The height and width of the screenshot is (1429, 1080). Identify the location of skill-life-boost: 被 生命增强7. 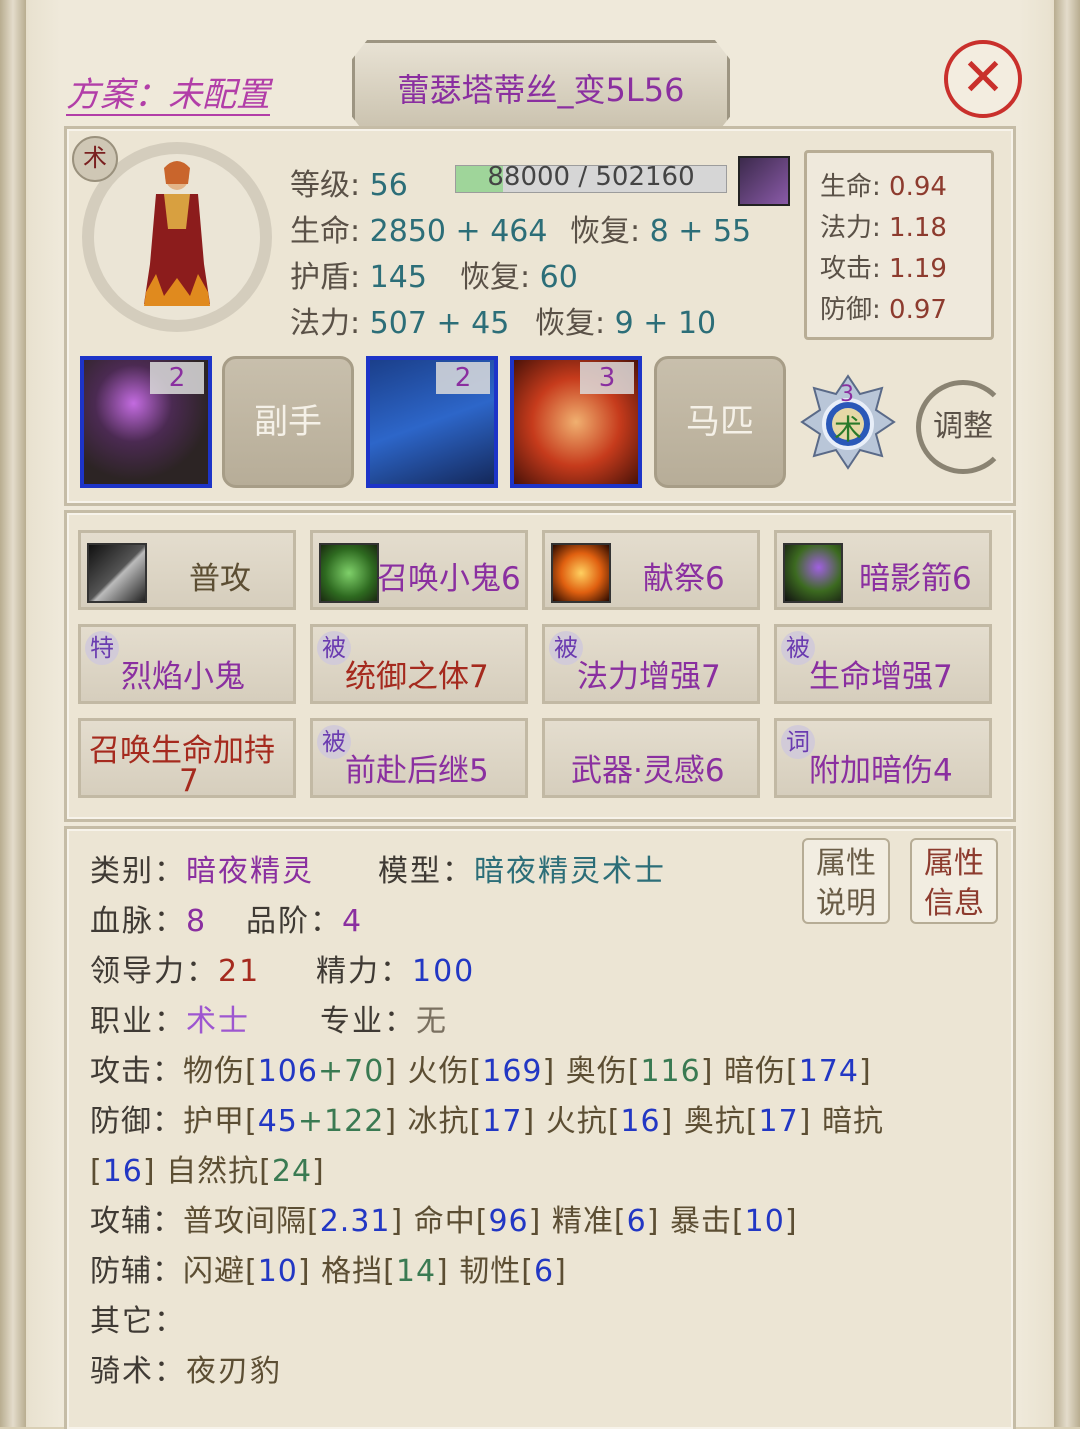
(883, 664).